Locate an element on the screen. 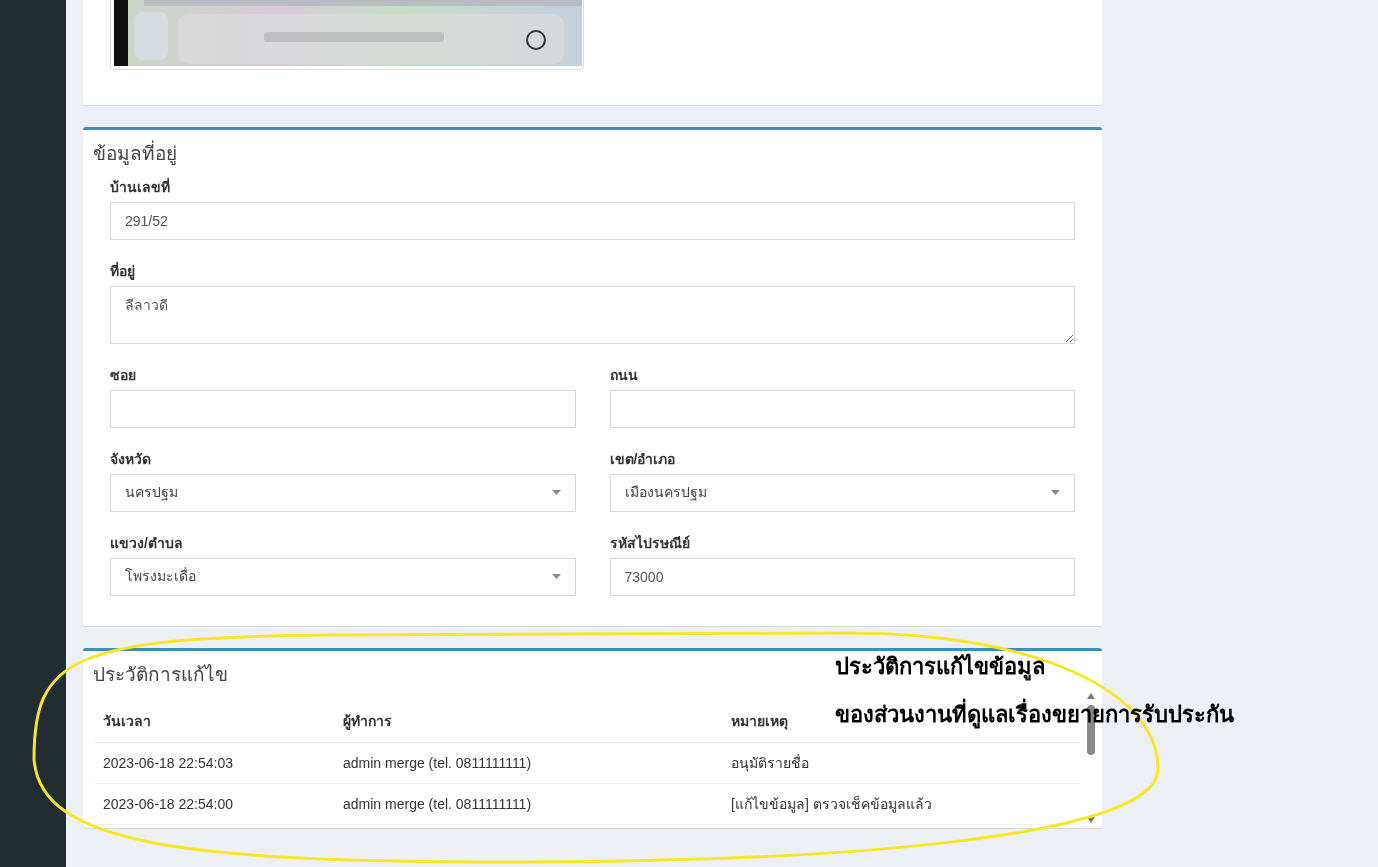 The height and width of the screenshot is (867, 1378). input-field: 291/52 is located at coordinates (592, 220).